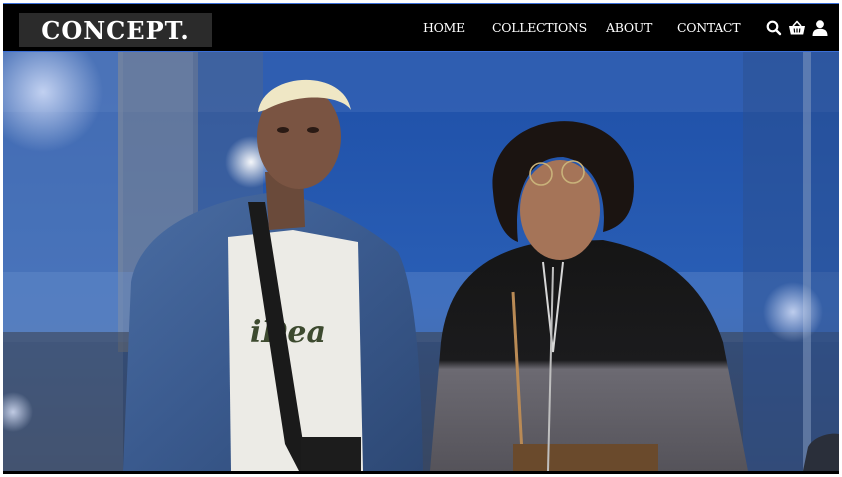 The width and height of the screenshot is (842, 477). I want to click on shopping-basket-icon, so click(797, 28).